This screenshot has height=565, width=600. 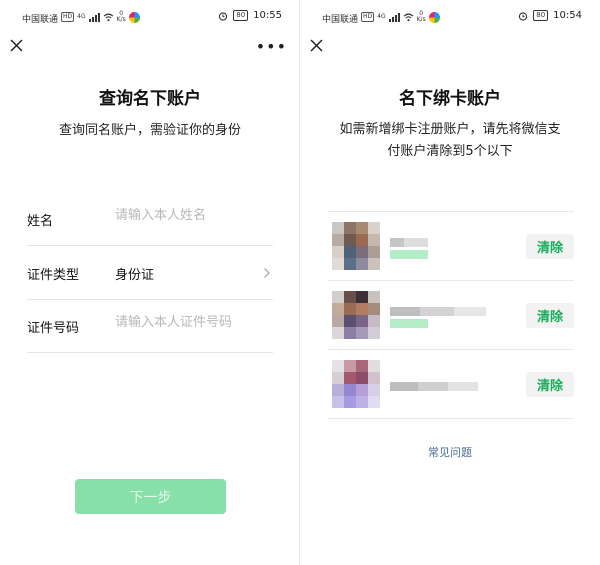 I want to click on status-right: 80 10:55, so click(x=250, y=15).